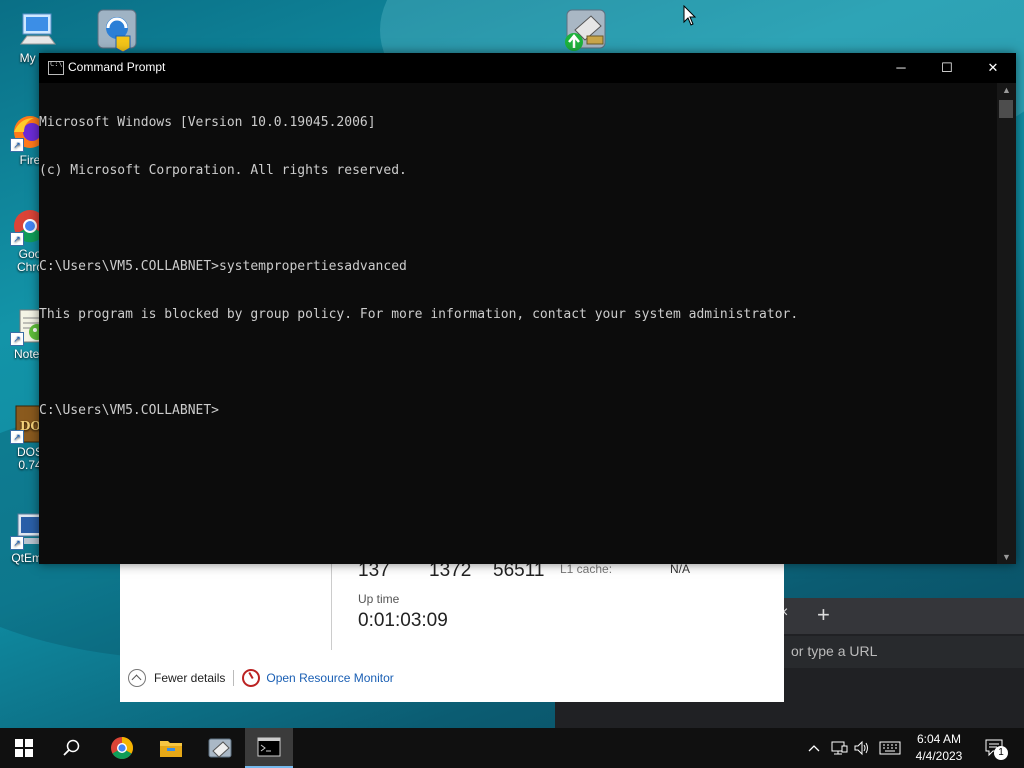 Image resolution: width=1024 pixels, height=768 pixels. I want to click on speaker-icon, so click(861, 748).